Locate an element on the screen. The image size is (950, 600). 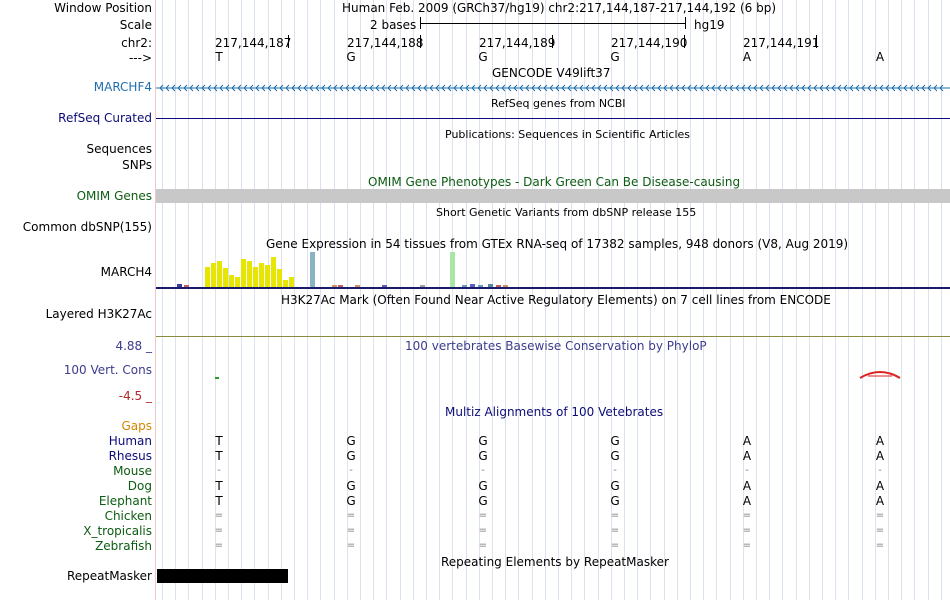
multiz-species-label: Human is located at coordinates (130, 441).